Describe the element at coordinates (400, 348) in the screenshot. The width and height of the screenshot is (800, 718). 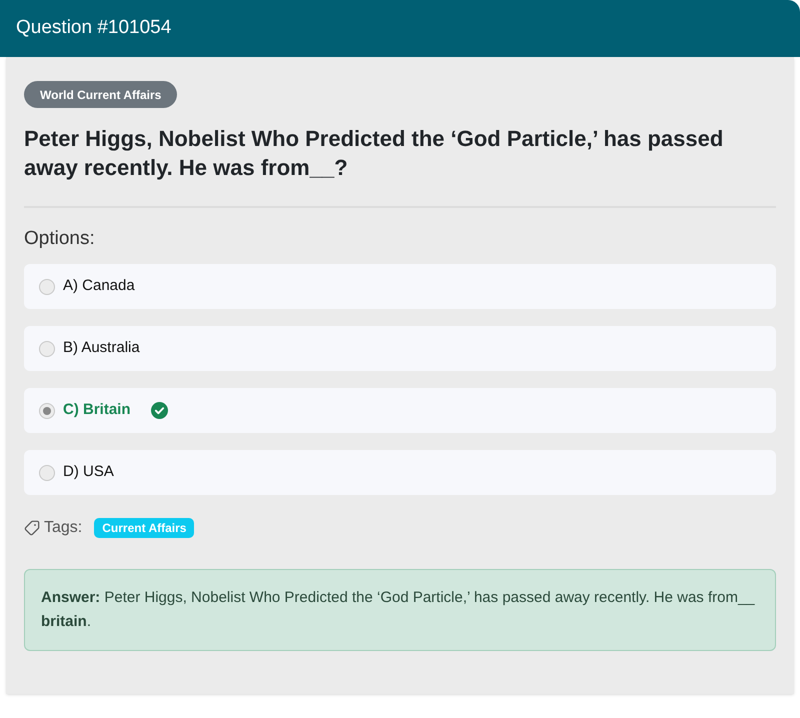
I see `option-row: B) Australia` at that location.